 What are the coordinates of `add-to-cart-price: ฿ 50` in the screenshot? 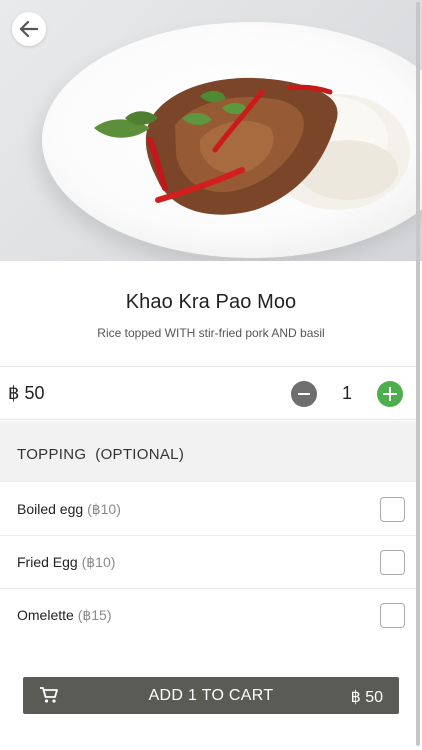 It's located at (366, 697).